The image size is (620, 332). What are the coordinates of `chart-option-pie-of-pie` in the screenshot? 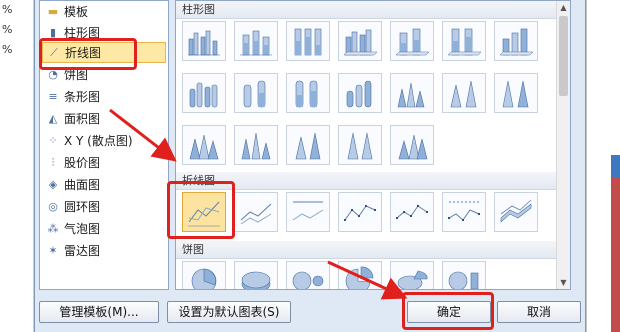 It's located at (308, 275).